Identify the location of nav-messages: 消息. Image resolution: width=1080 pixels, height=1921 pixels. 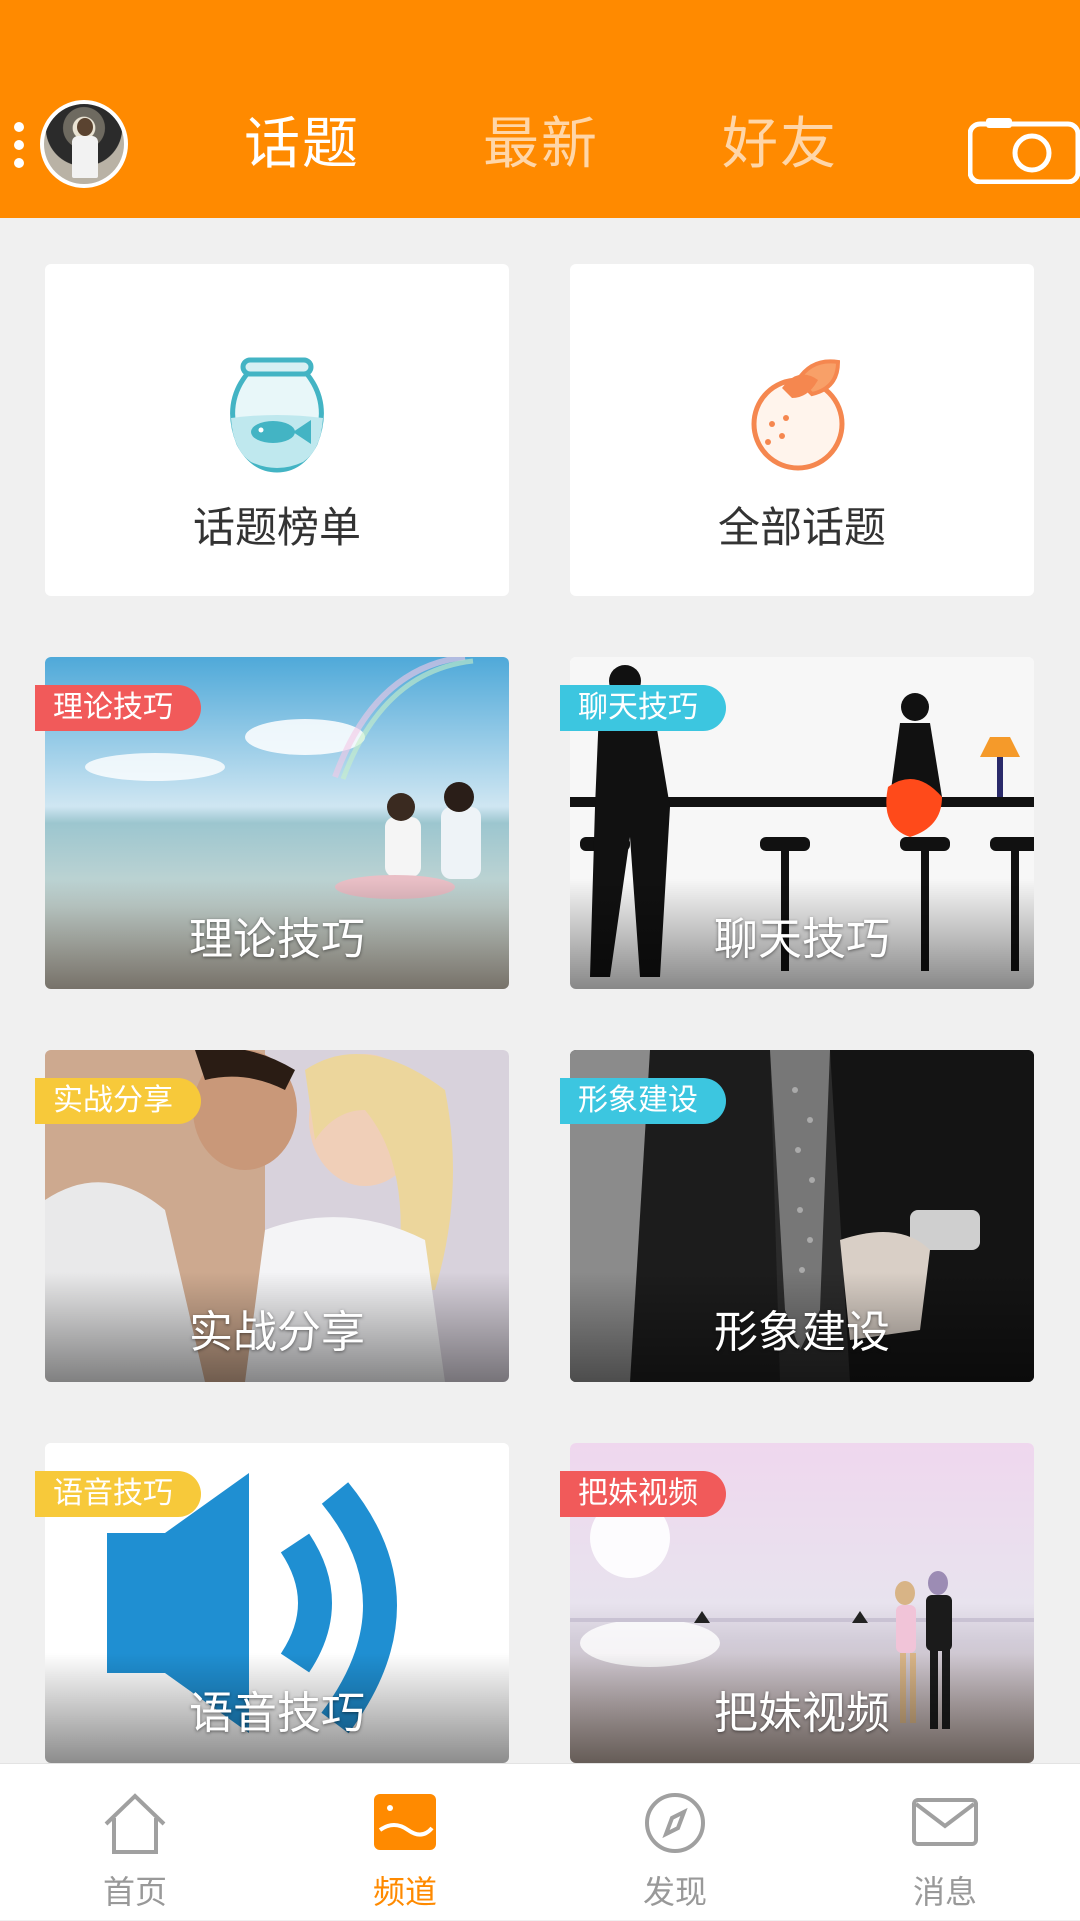
(945, 1842).